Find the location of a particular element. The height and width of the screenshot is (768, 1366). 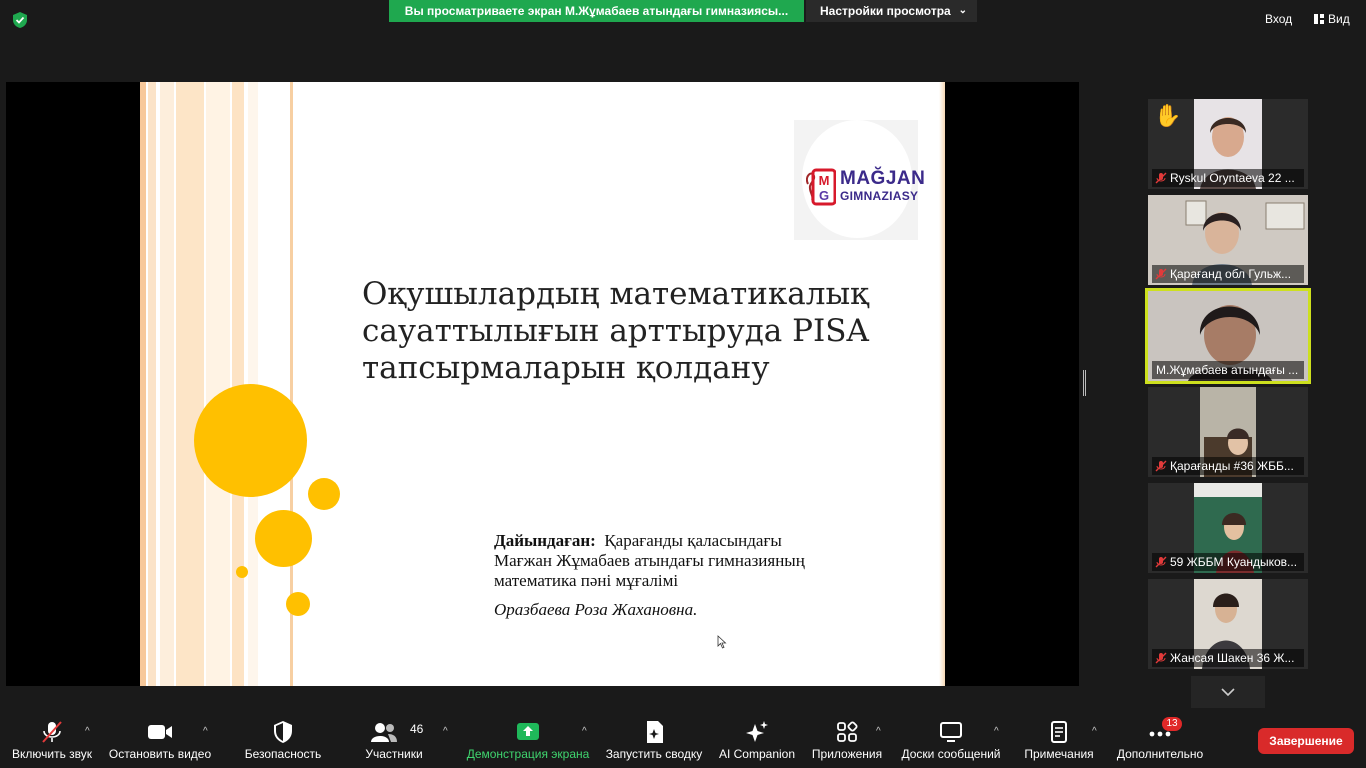

share-screen-label: Демонстрация экрана is located at coordinates (528, 754).